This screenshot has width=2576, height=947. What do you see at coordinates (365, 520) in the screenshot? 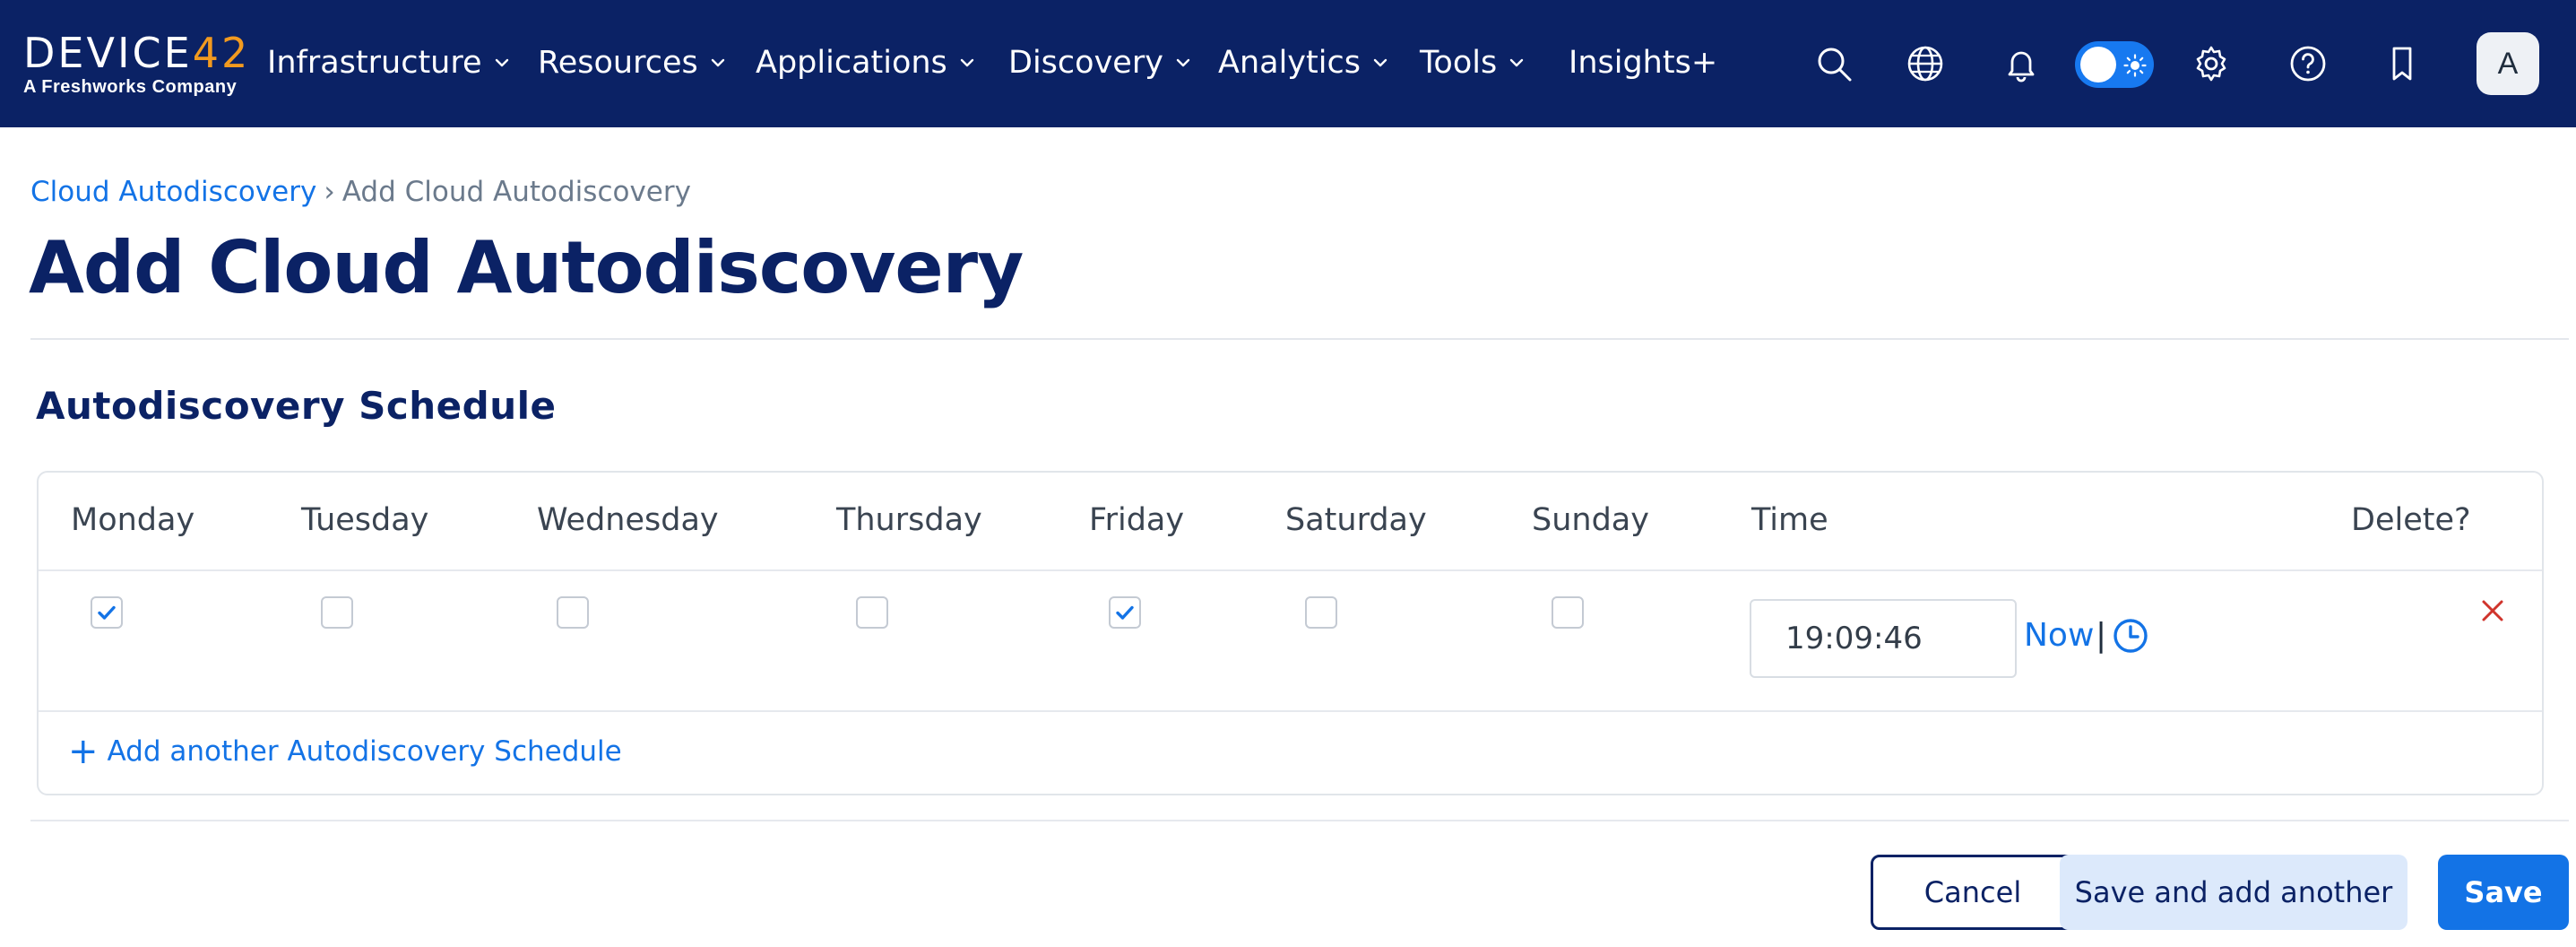
I see `column-header-tuesday: Tuesday` at bounding box center [365, 520].